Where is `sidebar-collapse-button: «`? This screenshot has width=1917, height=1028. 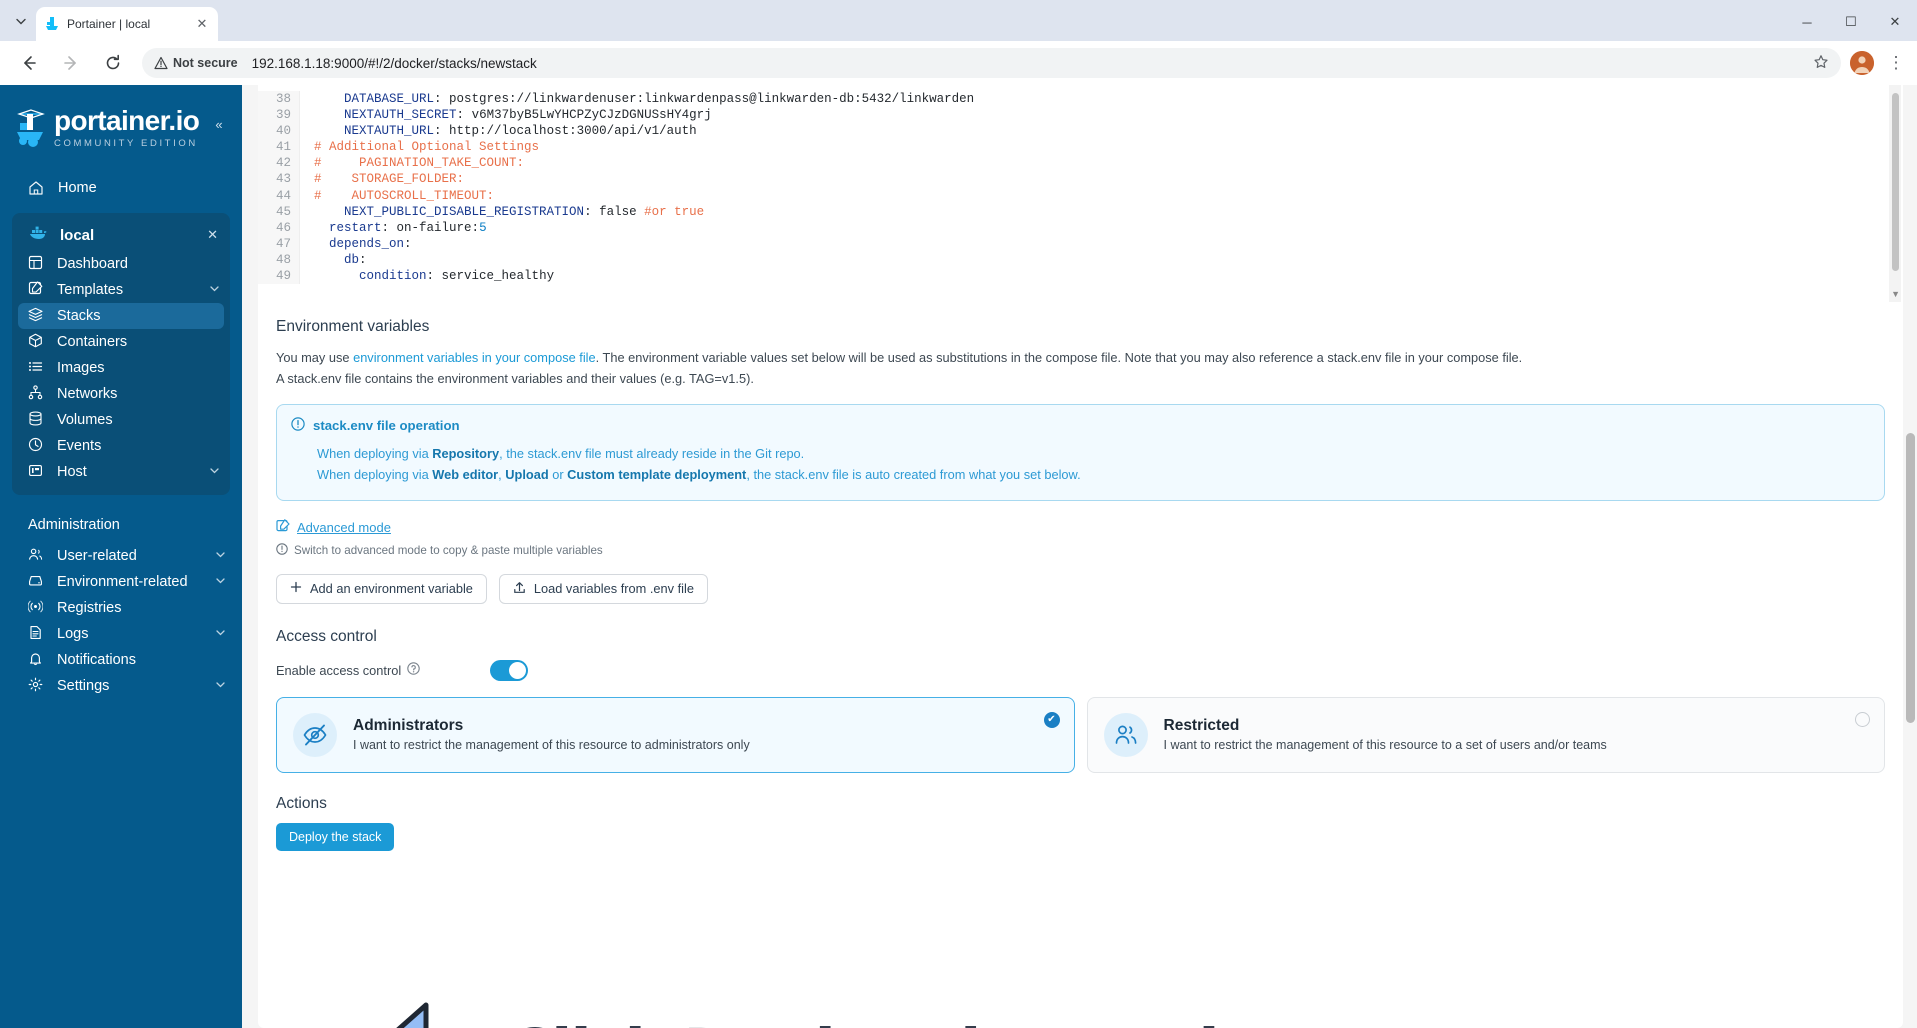
sidebar-collapse-button: « is located at coordinates (219, 124).